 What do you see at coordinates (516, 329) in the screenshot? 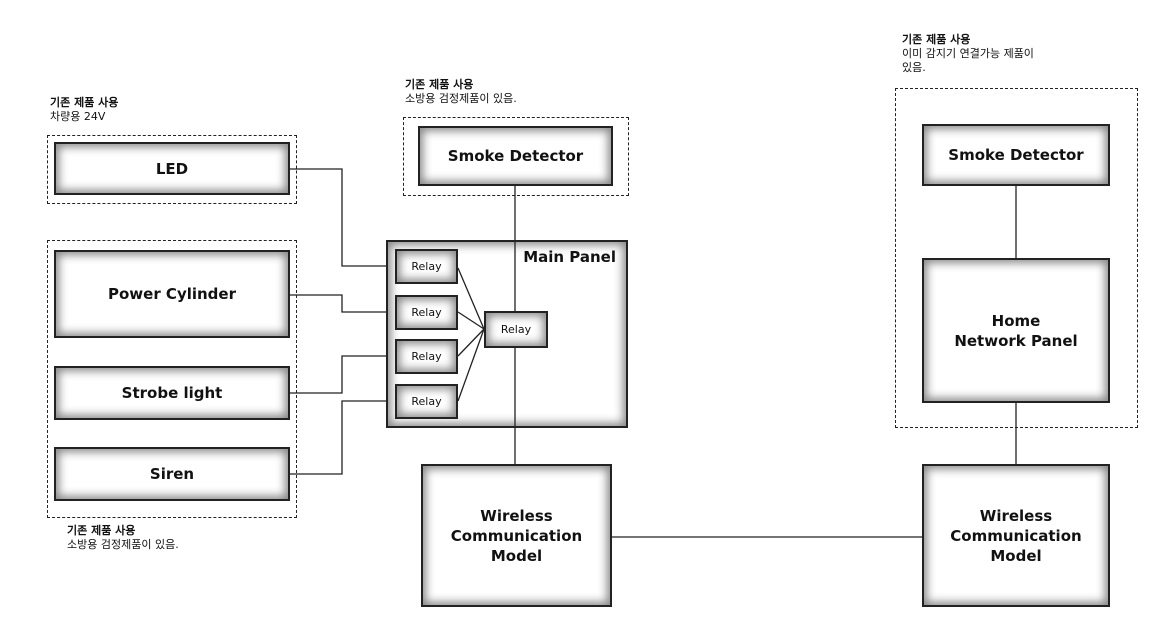
I see `relay-center: Relay` at bounding box center [516, 329].